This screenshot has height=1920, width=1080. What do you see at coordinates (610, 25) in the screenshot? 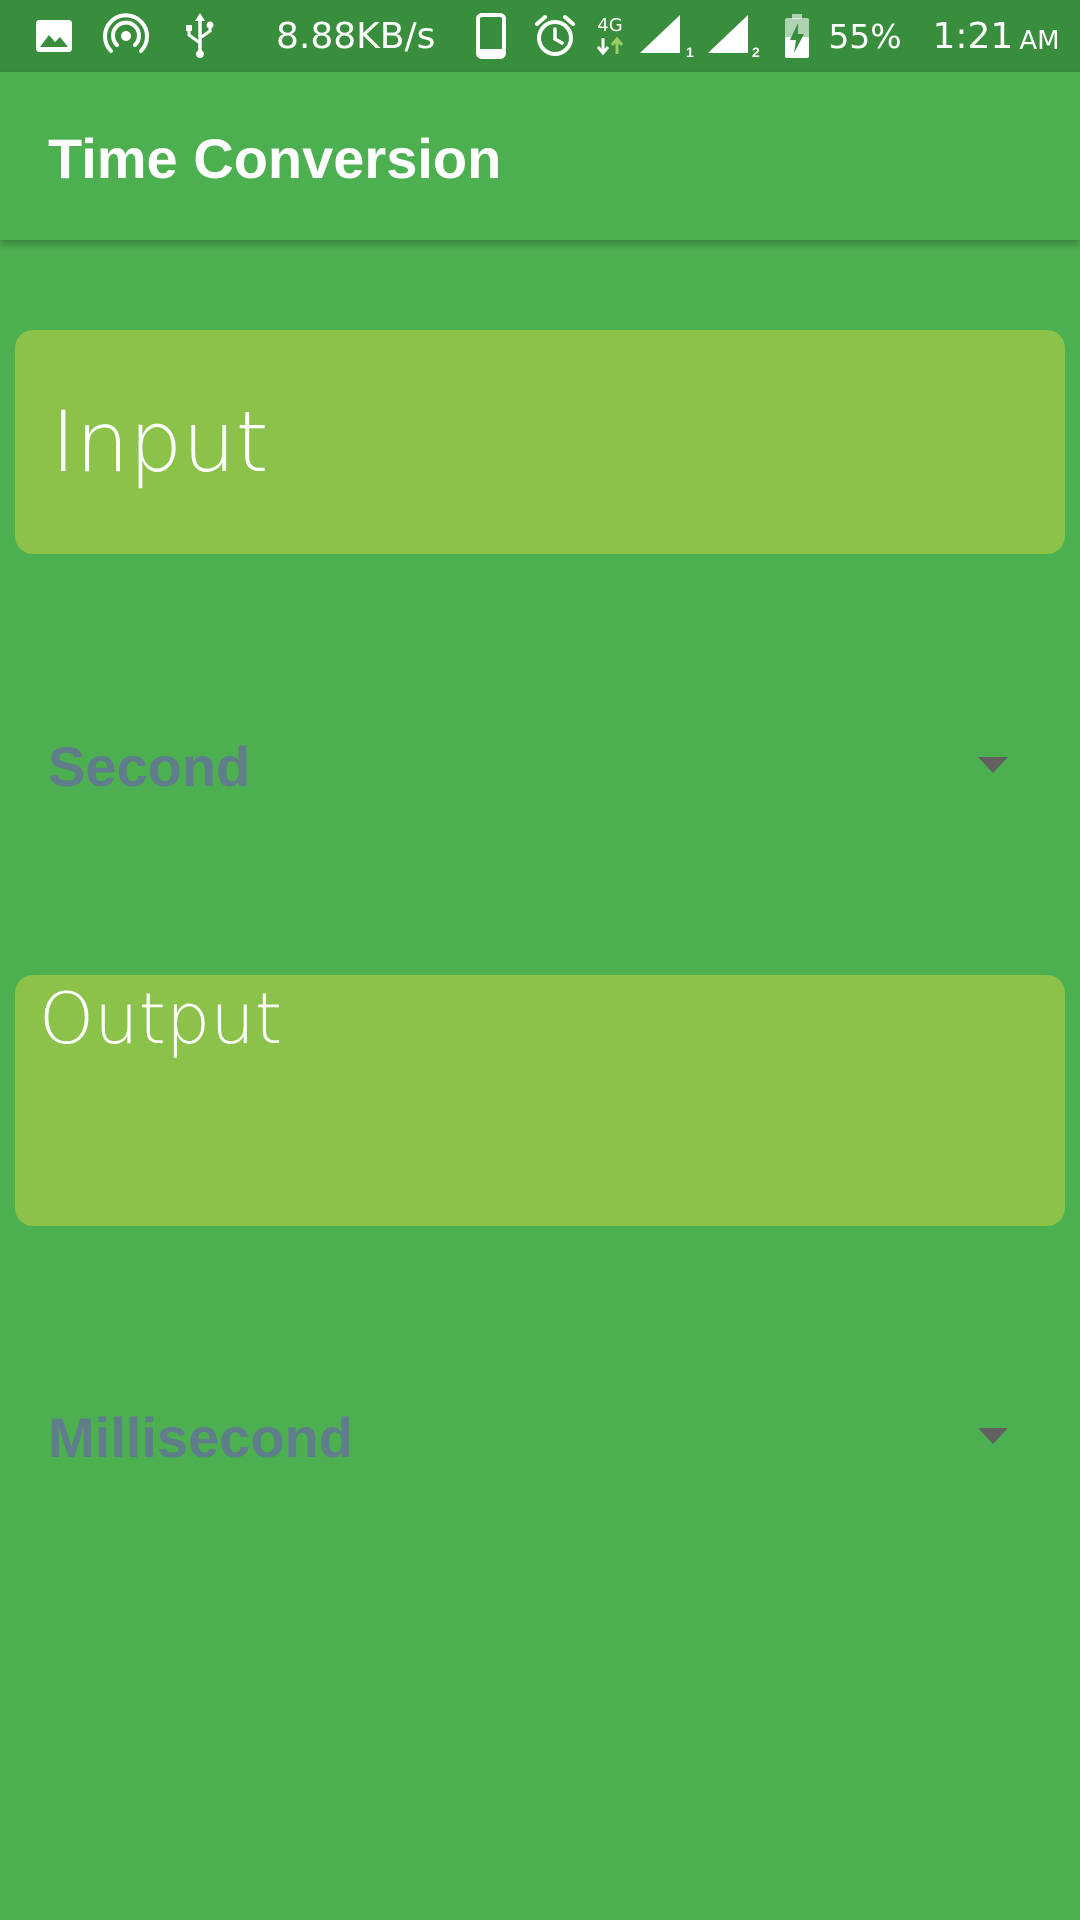
I see `network-type-label: 4G` at bounding box center [610, 25].